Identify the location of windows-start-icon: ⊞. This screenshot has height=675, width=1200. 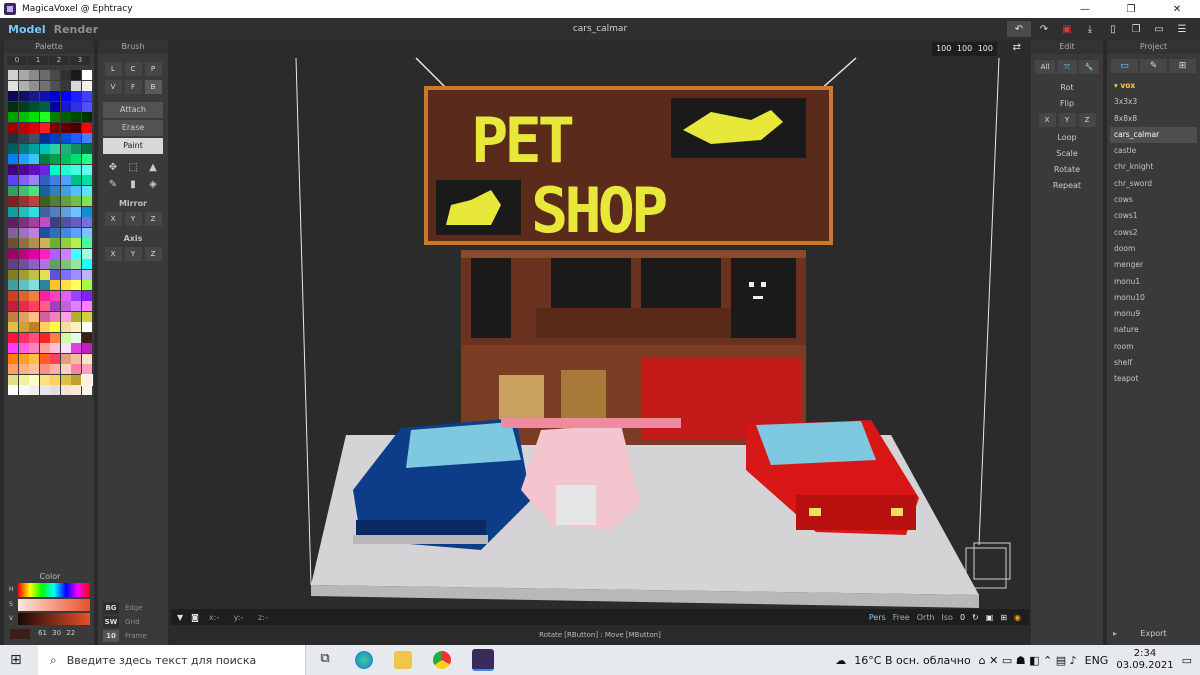
(16, 660).